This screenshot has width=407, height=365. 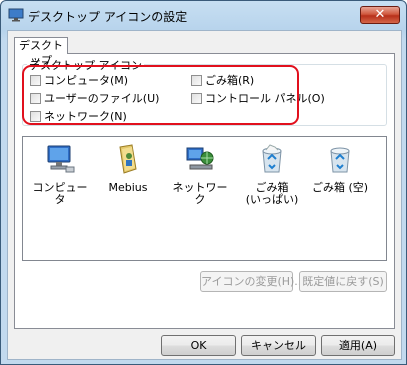 I want to click on icon-label: ごみ箱 (いっぱい), so click(x=272, y=193).